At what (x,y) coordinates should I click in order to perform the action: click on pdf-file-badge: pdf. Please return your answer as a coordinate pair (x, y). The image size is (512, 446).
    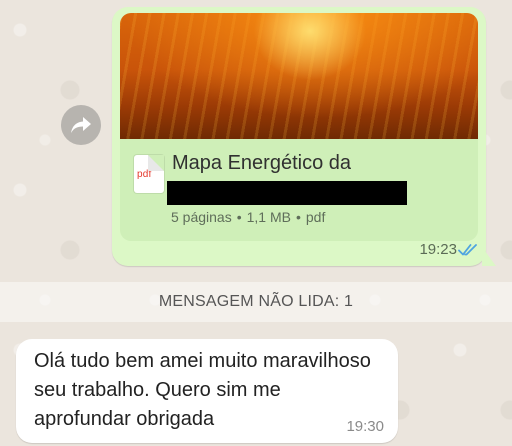
    Looking at the image, I should click on (144, 174).